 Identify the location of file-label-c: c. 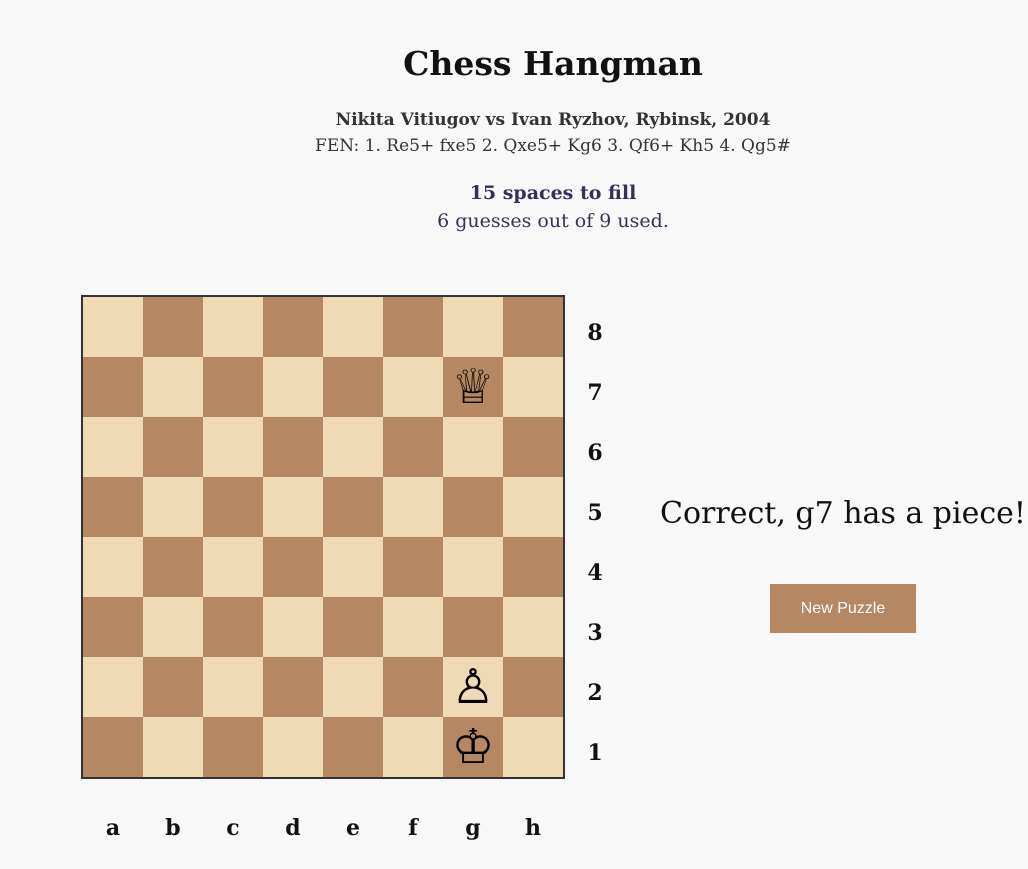
(233, 828).